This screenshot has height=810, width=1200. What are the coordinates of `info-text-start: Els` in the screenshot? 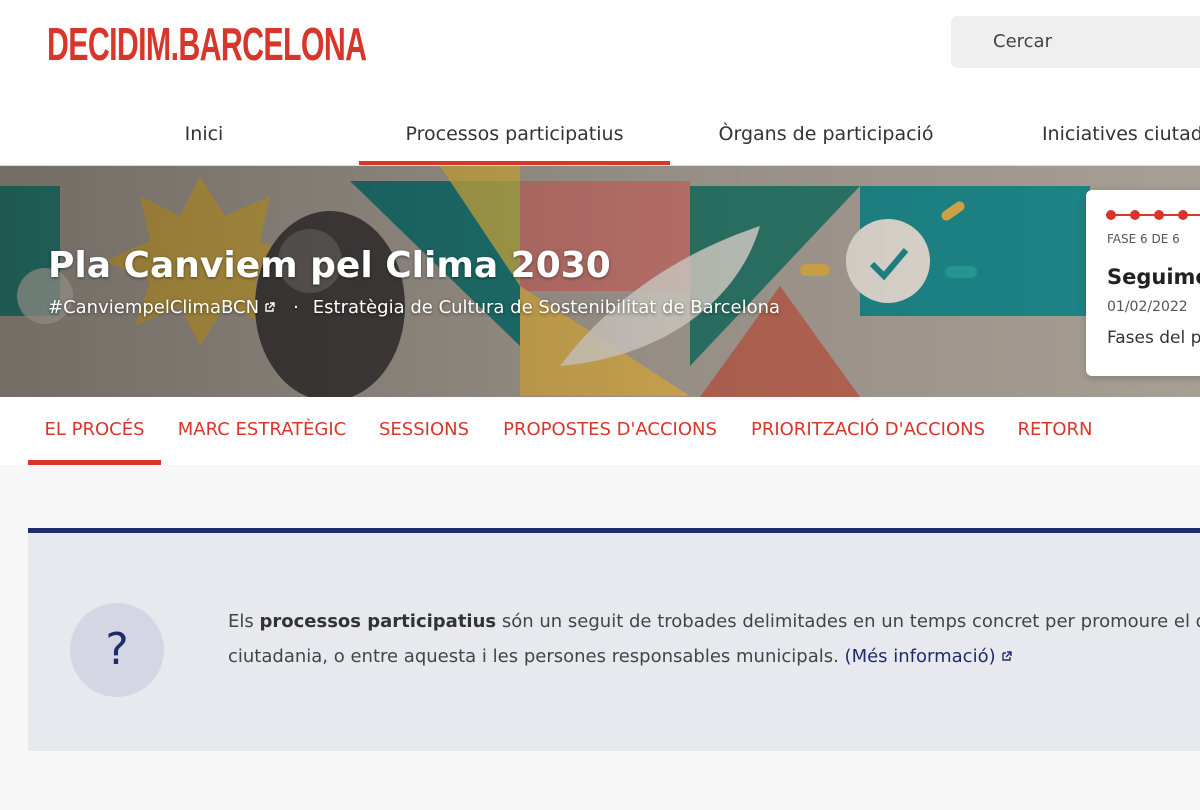 It's located at (244, 621).